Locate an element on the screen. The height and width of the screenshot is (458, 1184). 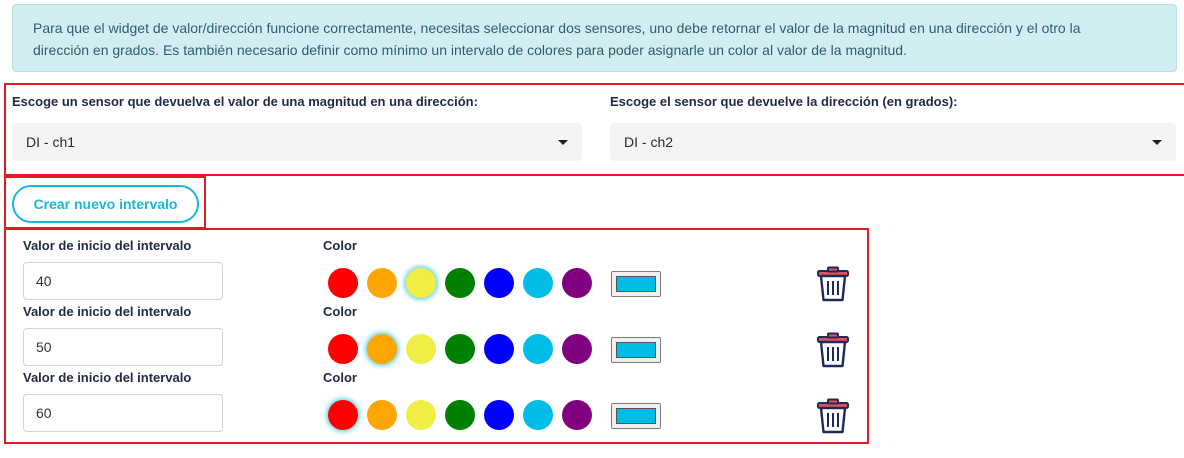
interval-start-input: 50 is located at coordinates (123, 347).